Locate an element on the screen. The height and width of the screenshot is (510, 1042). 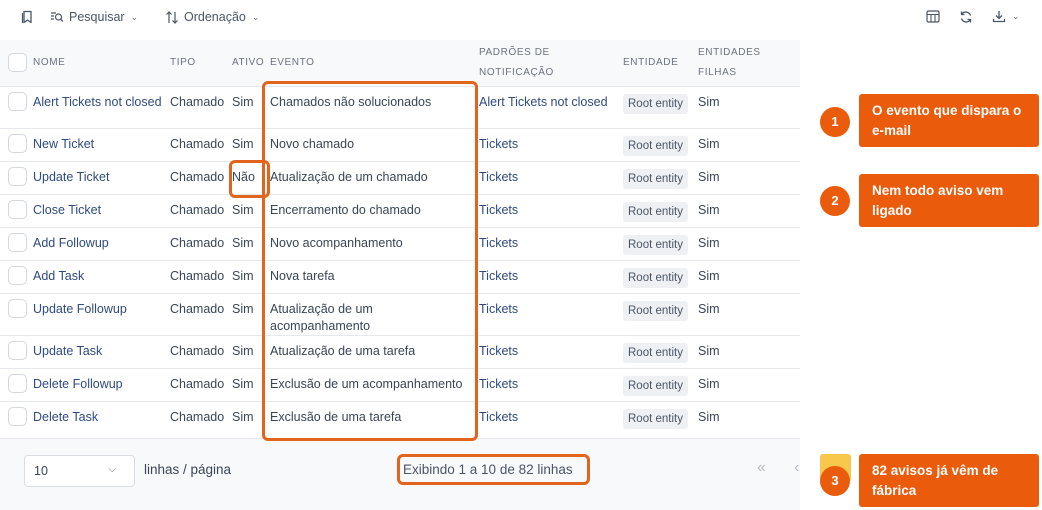
header-name: NOME is located at coordinates (97, 63).